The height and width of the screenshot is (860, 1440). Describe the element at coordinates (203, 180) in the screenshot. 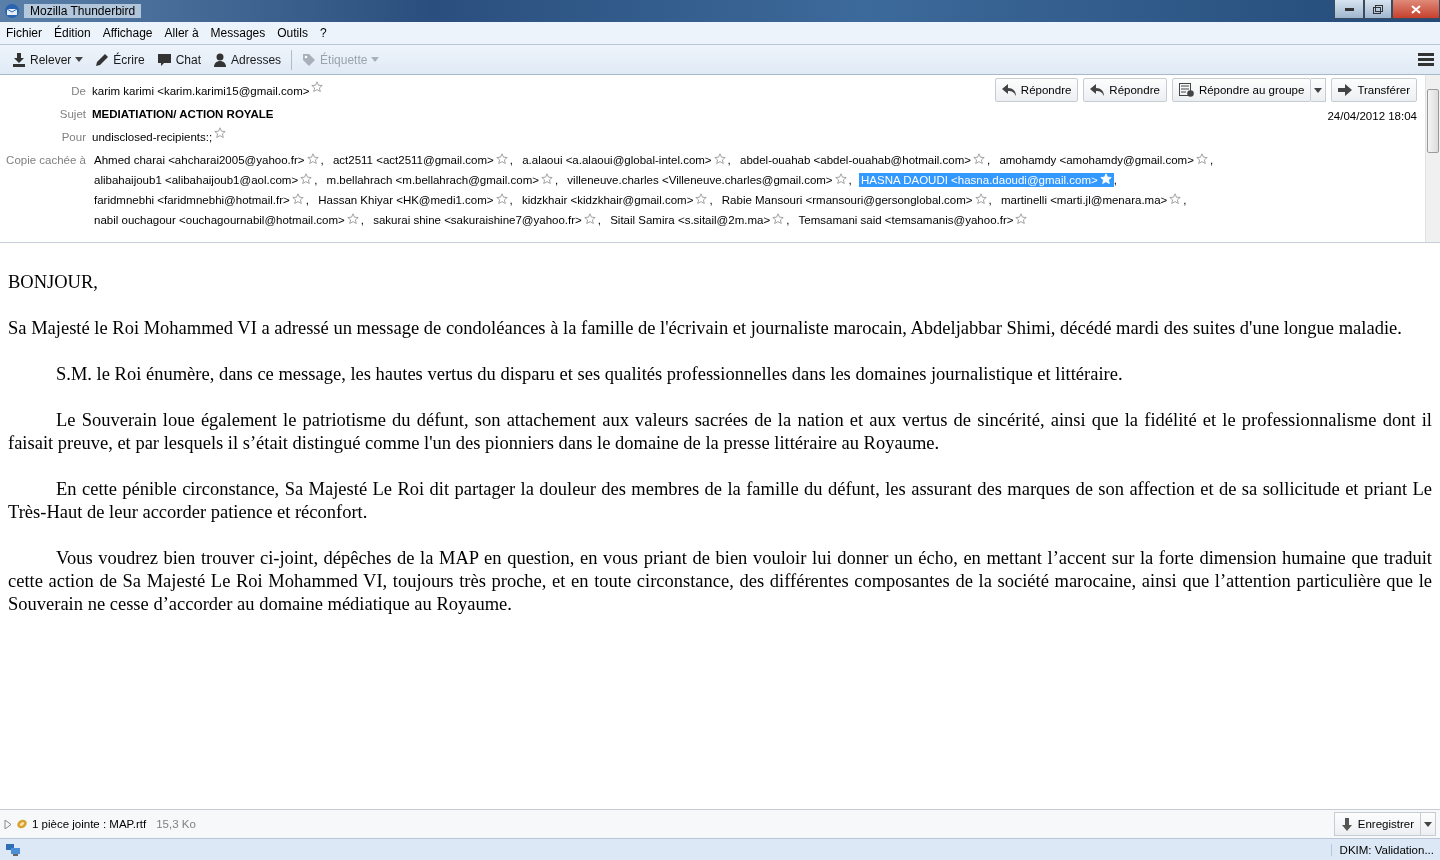

I see `recipient: alibahaijoub1 <alibahaijoub1@aol.com>` at that location.